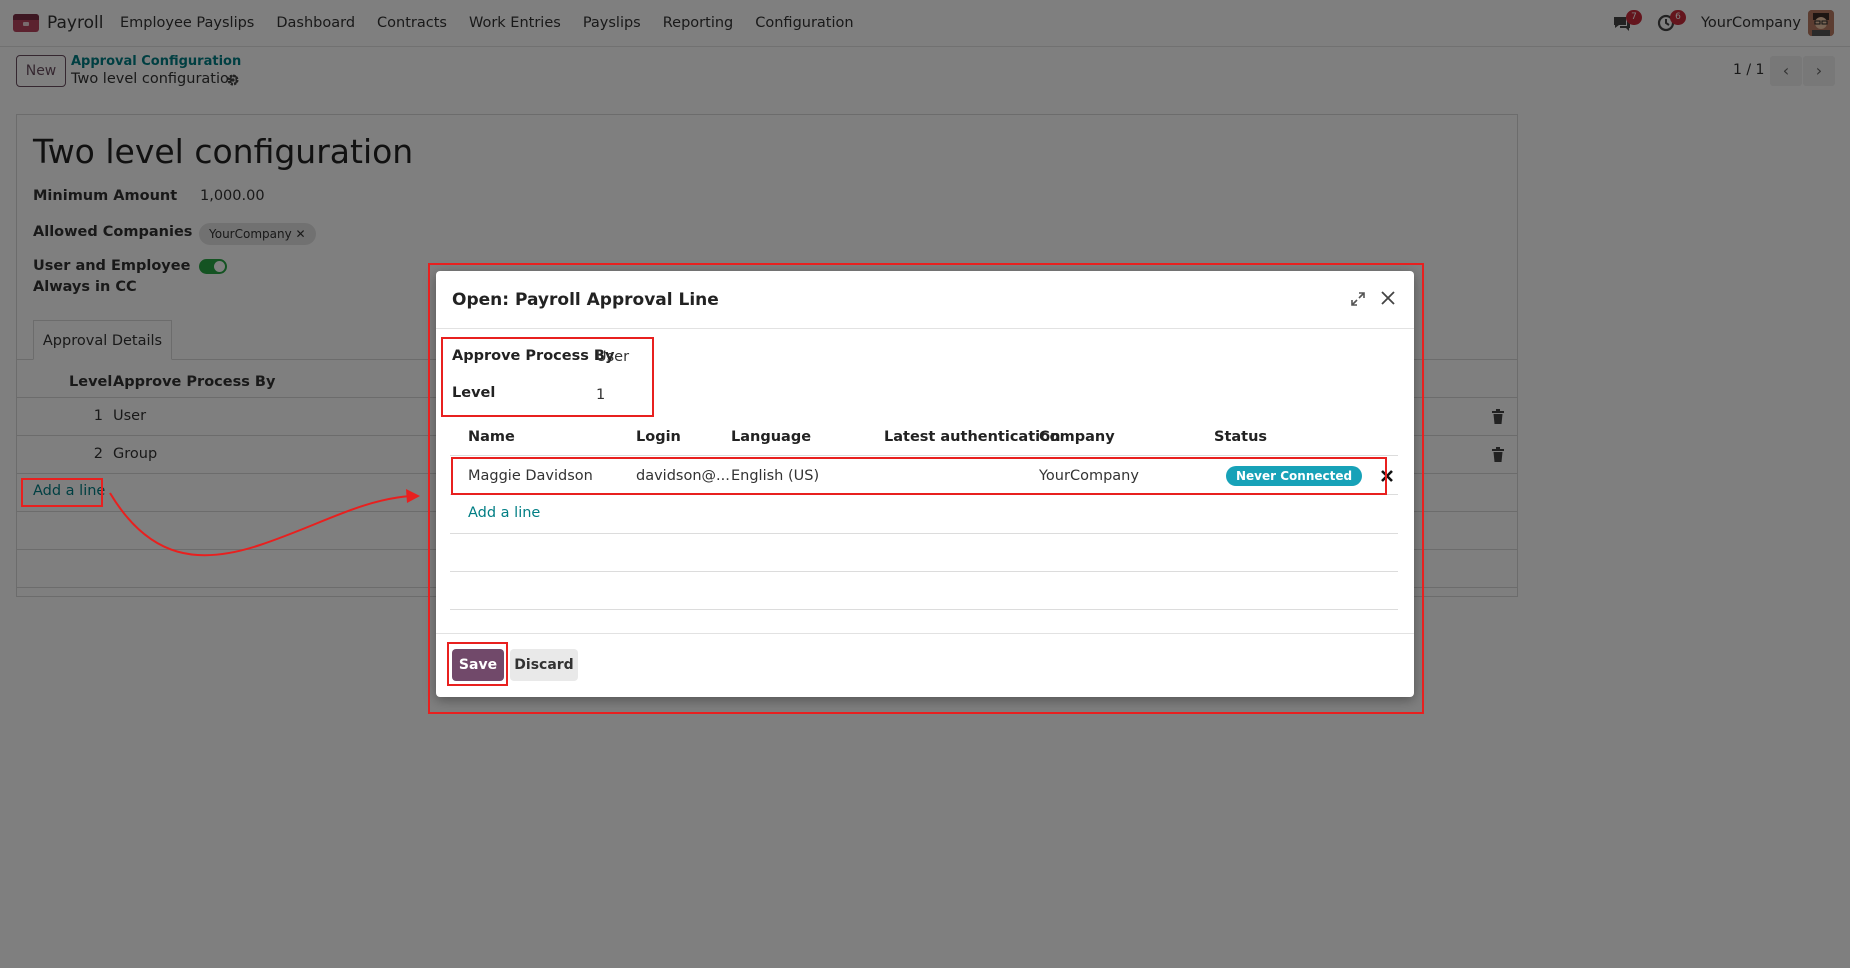 Image resolution: width=1850 pixels, height=968 pixels. I want to click on annotation-user-row-box, so click(919, 476).